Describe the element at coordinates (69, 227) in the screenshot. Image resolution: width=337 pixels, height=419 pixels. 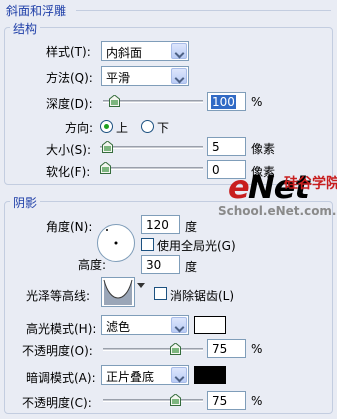
I see `angle-label: 角度(N):` at that location.